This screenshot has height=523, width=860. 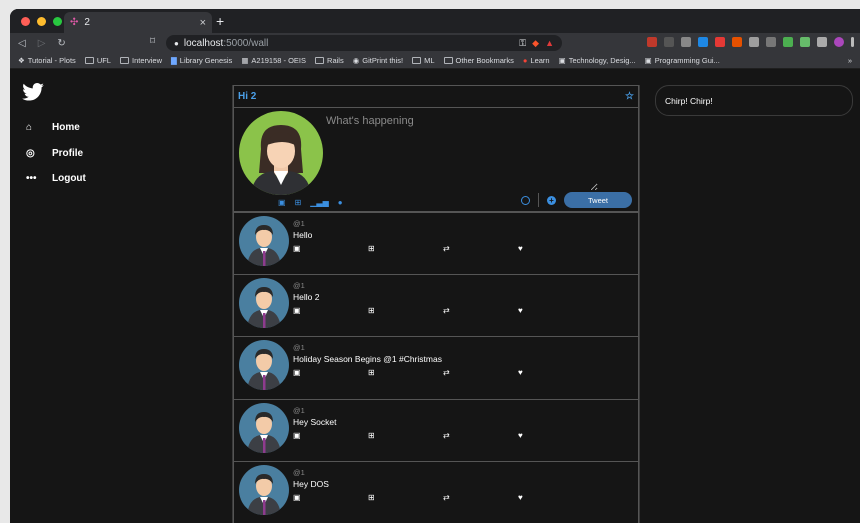 What do you see at coordinates (203, 23) in the screenshot?
I see `tab-close-icon: ×` at bounding box center [203, 23].